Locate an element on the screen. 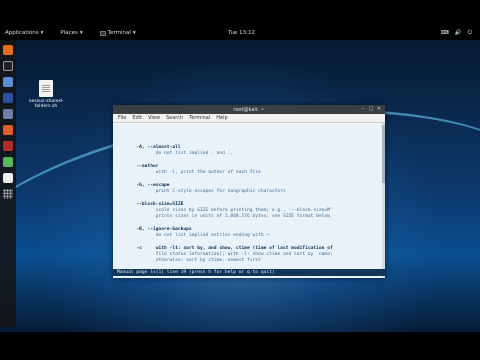 The width and height of the screenshot is (480, 360). scrollbar is located at coordinates (383, 200).